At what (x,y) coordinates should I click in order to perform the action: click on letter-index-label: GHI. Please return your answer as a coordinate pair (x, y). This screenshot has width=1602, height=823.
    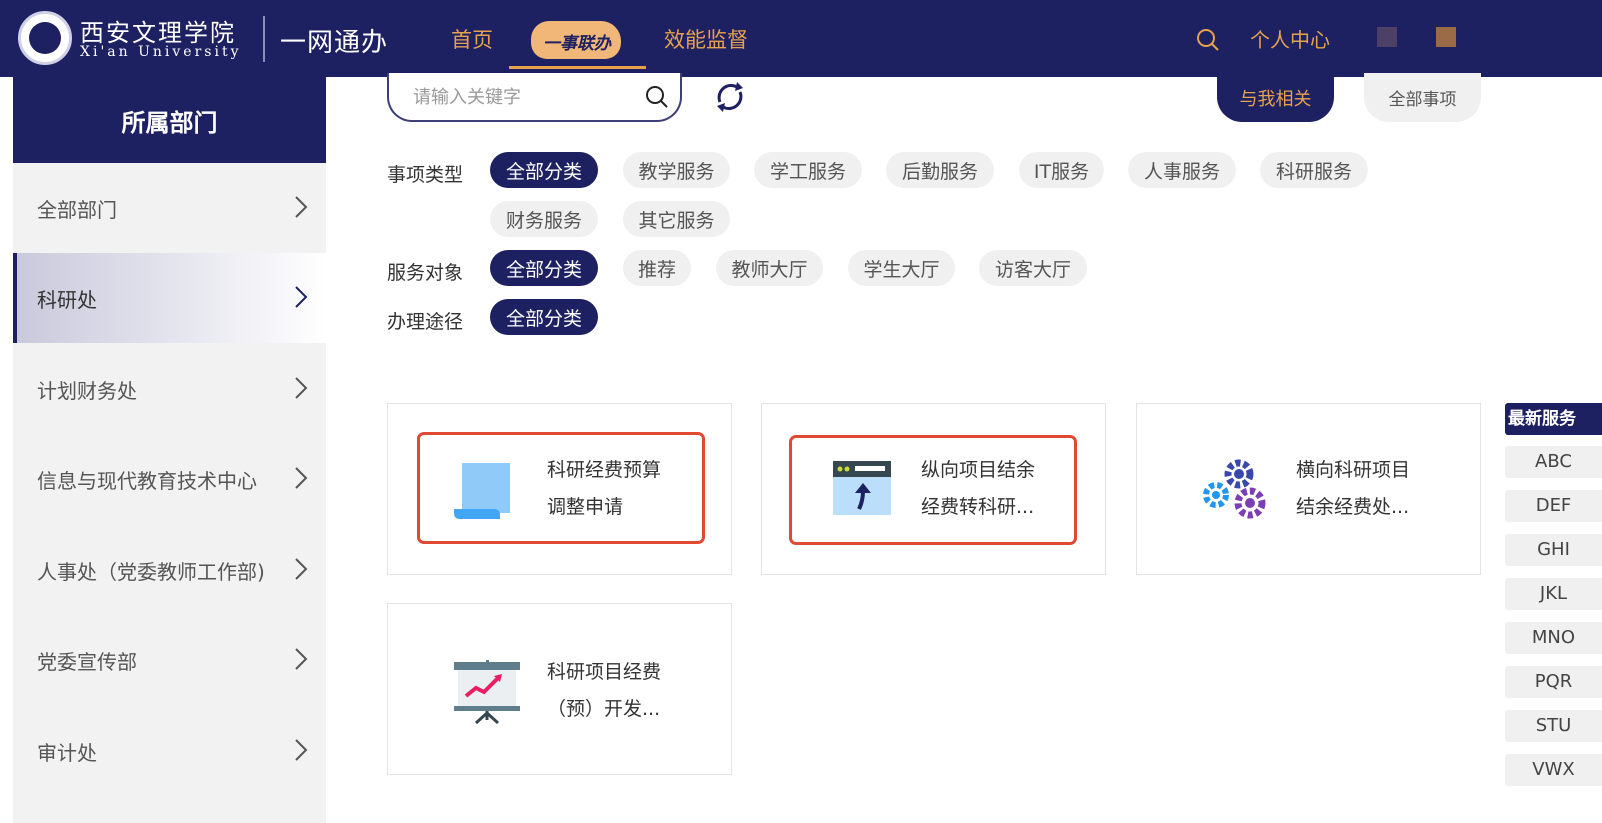
    Looking at the image, I should click on (1553, 549).